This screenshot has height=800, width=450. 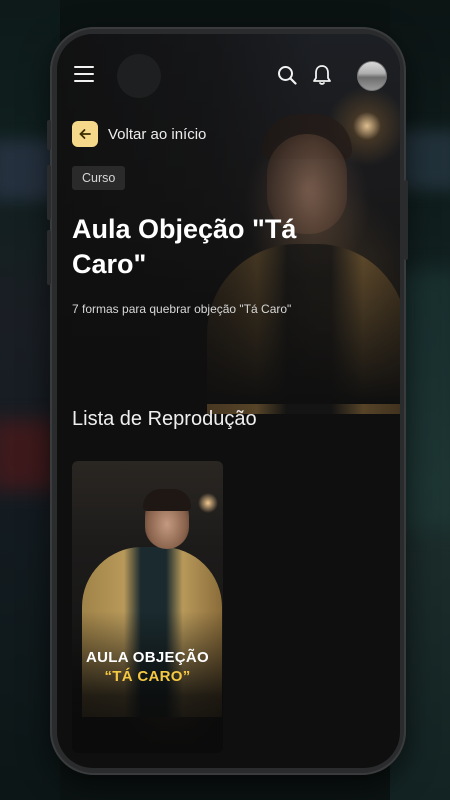 I want to click on search-icon, so click(x=287, y=75).